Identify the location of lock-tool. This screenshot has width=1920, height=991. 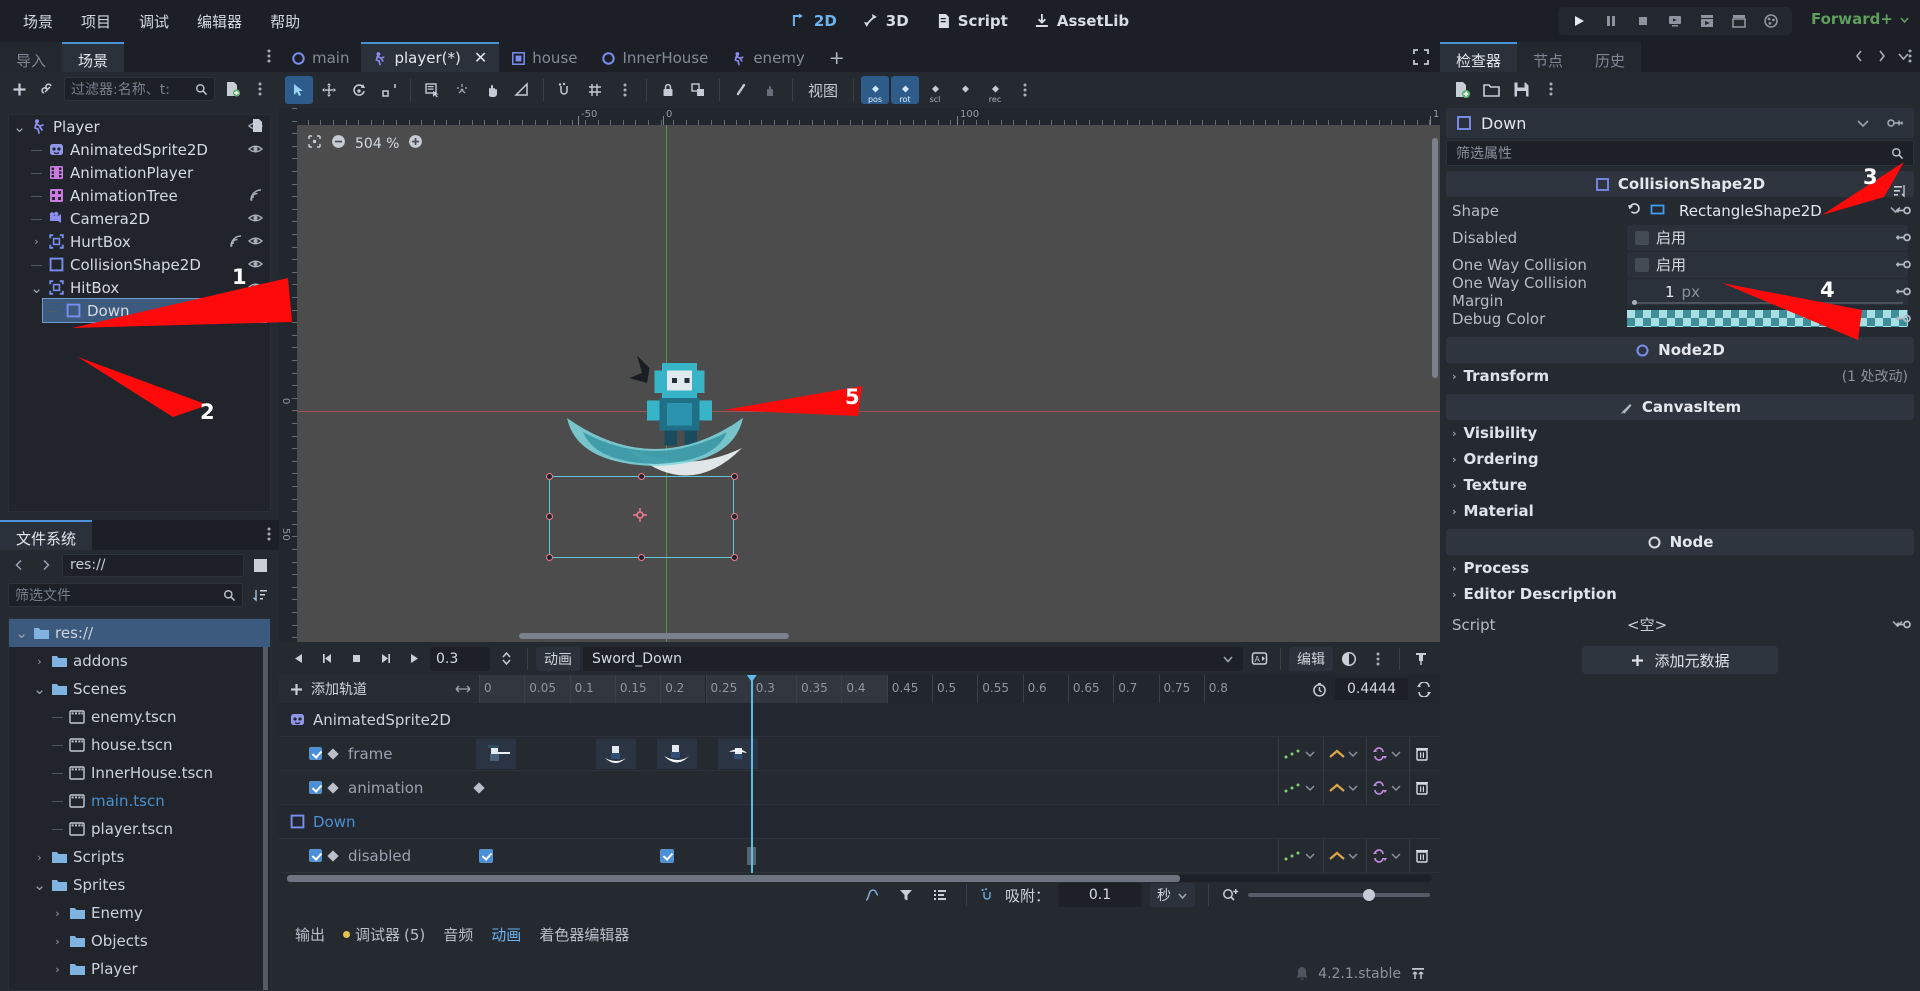
(668, 90).